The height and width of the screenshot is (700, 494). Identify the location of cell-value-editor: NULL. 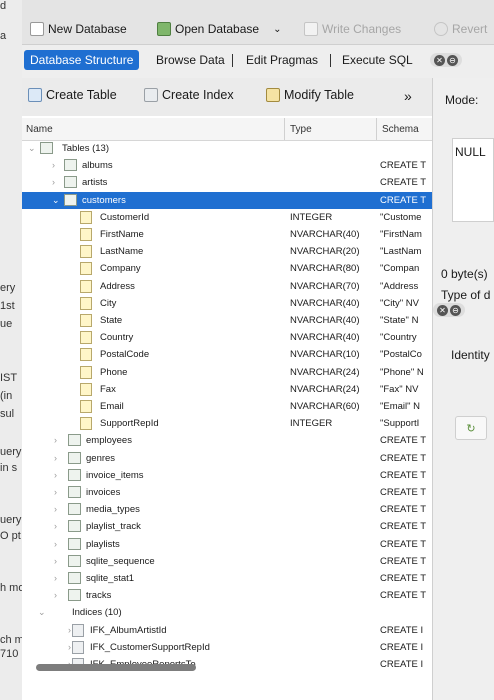
(473, 180).